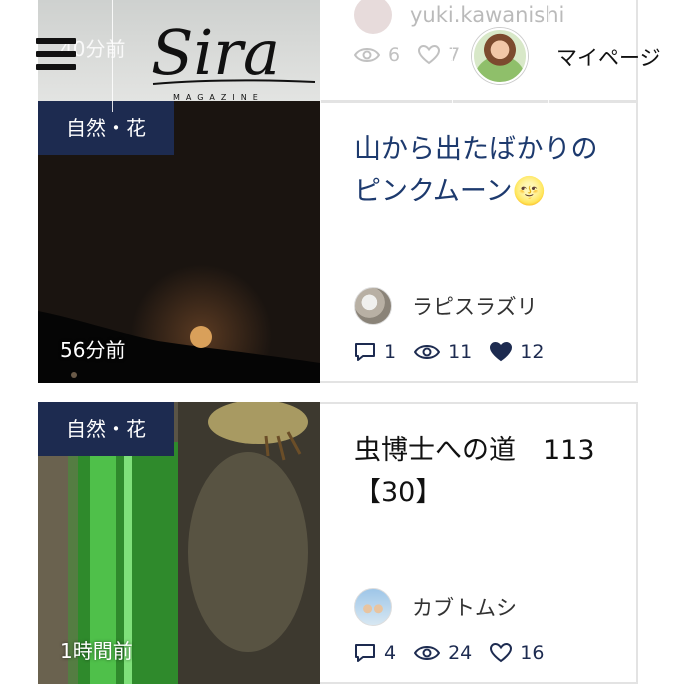 This screenshot has width=675, height=686. I want to click on article-title: 山から出たばかりのピンクムーン🌝, so click(489, 171).